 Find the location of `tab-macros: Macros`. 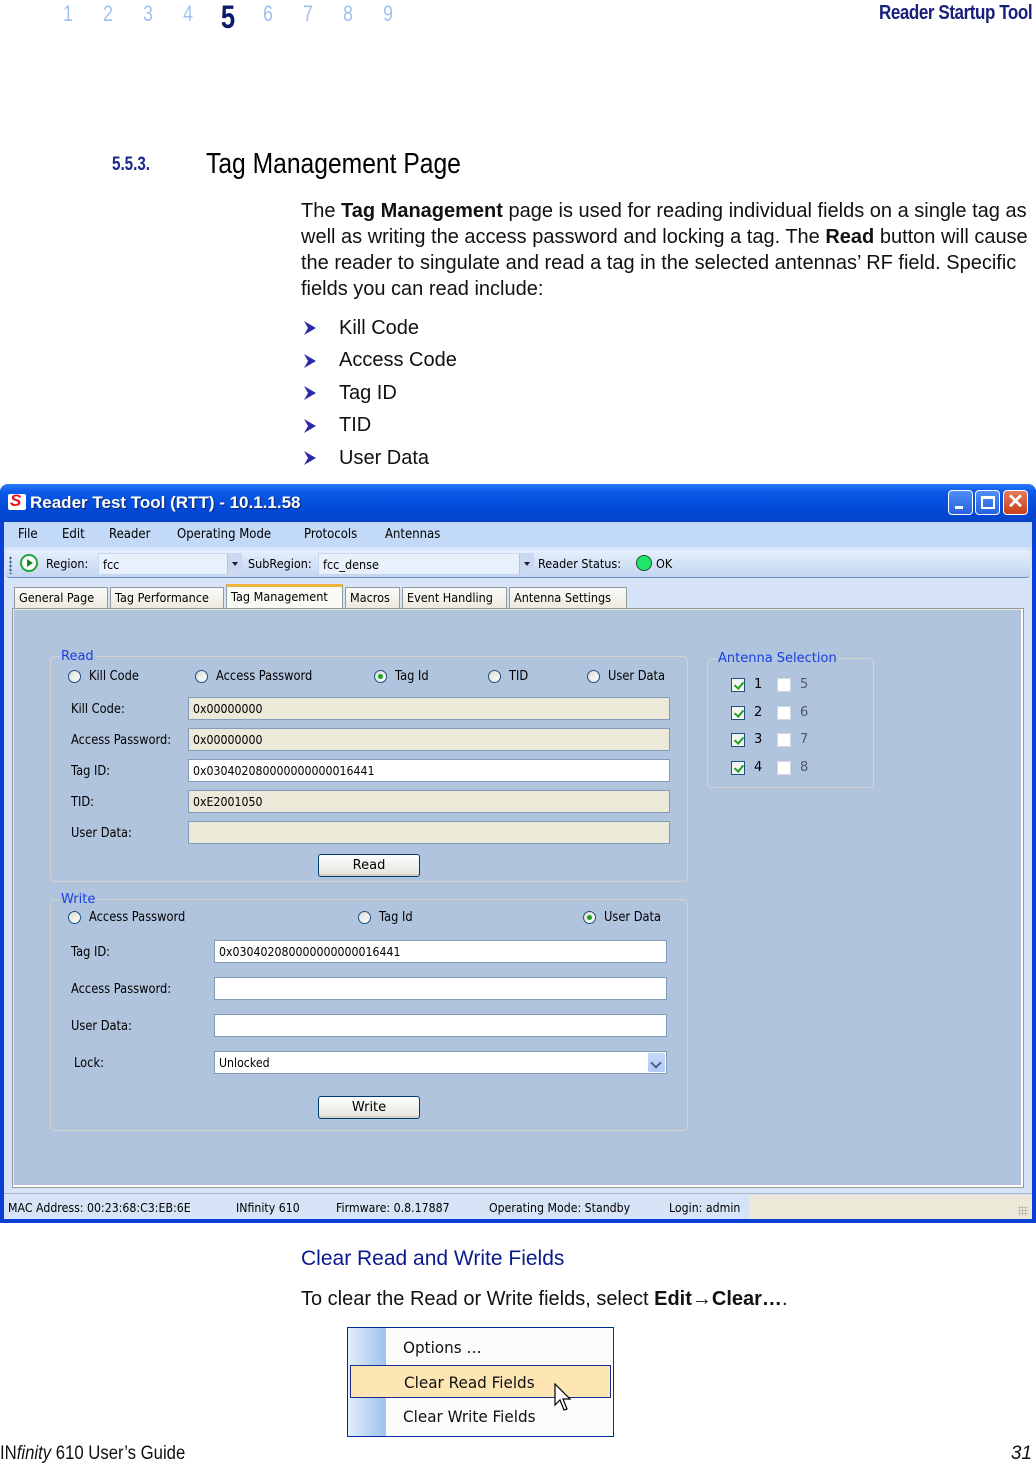

tab-macros: Macros is located at coordinates (372, 597).